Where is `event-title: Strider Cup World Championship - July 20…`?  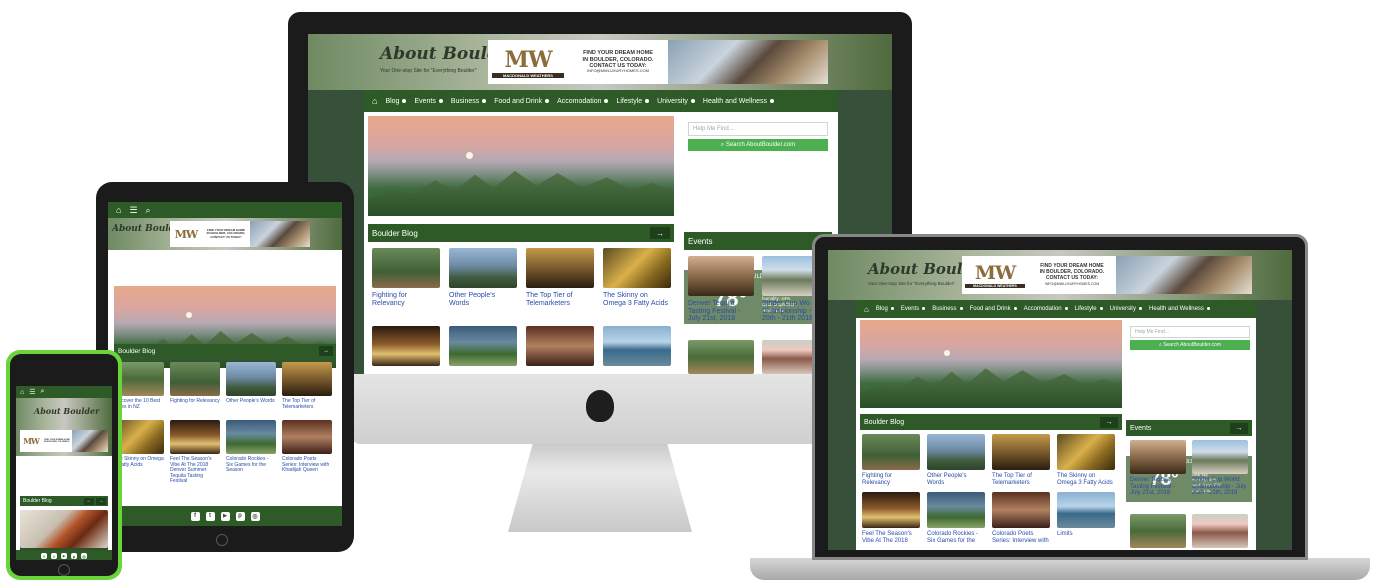 event-title: Strider Cup World Championship - July 20… is located at coordinates (1221, 487).